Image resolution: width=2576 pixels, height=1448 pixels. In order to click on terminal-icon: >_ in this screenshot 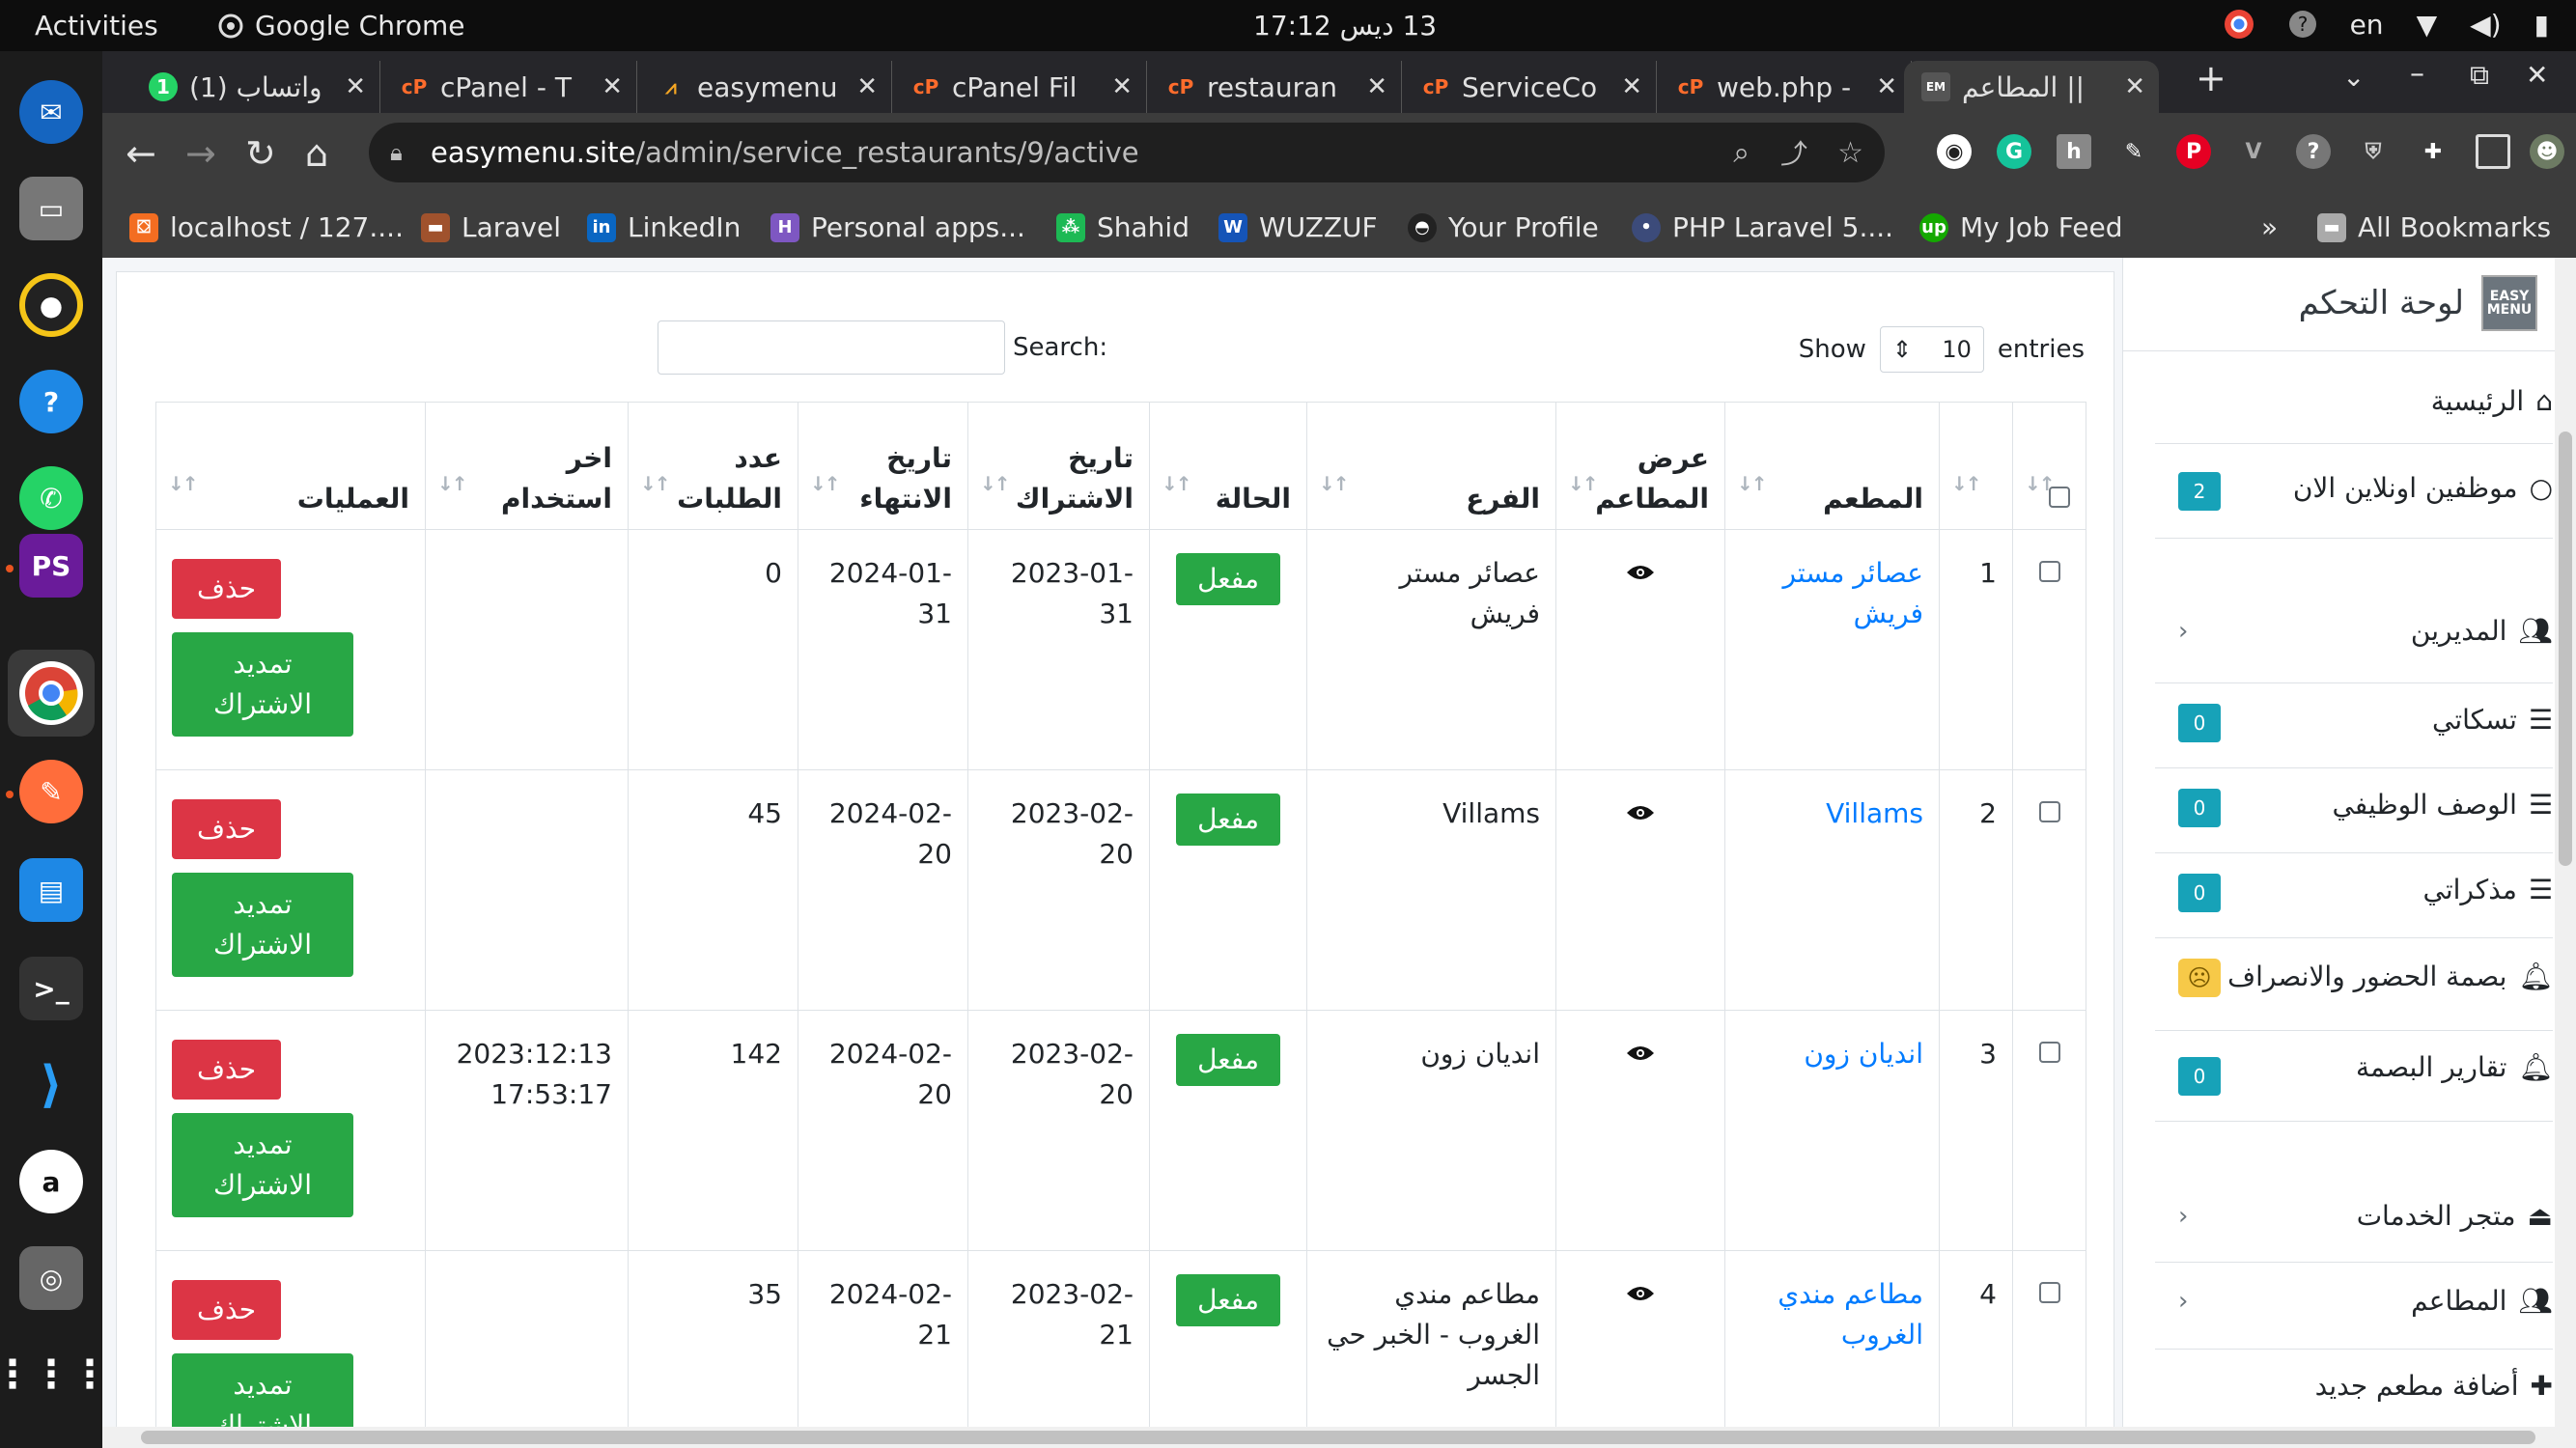, I will do `click(51, 989)`.